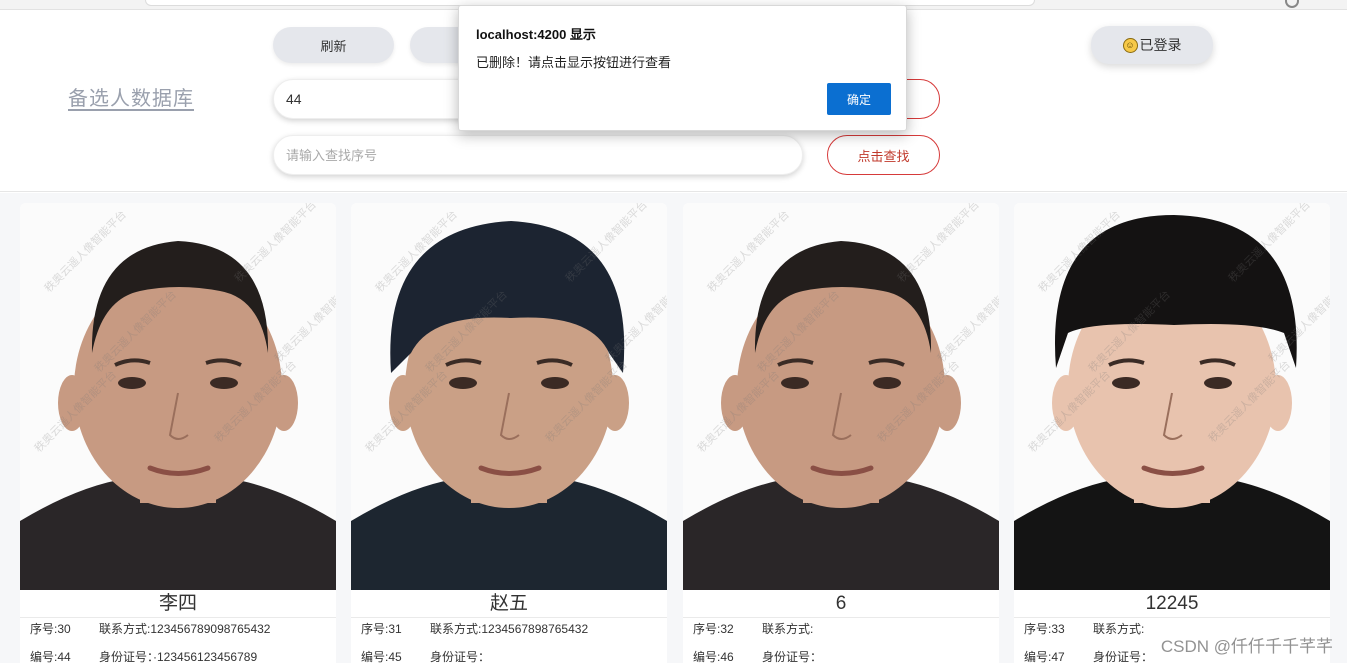 This screenshot has width=1347, height=663. What do you see at coordinates (1246, 646) in the screenshot?
I see `csdn-watermark: CSDN @仟仟千千芊芊` at bounding box center [1246, 646].